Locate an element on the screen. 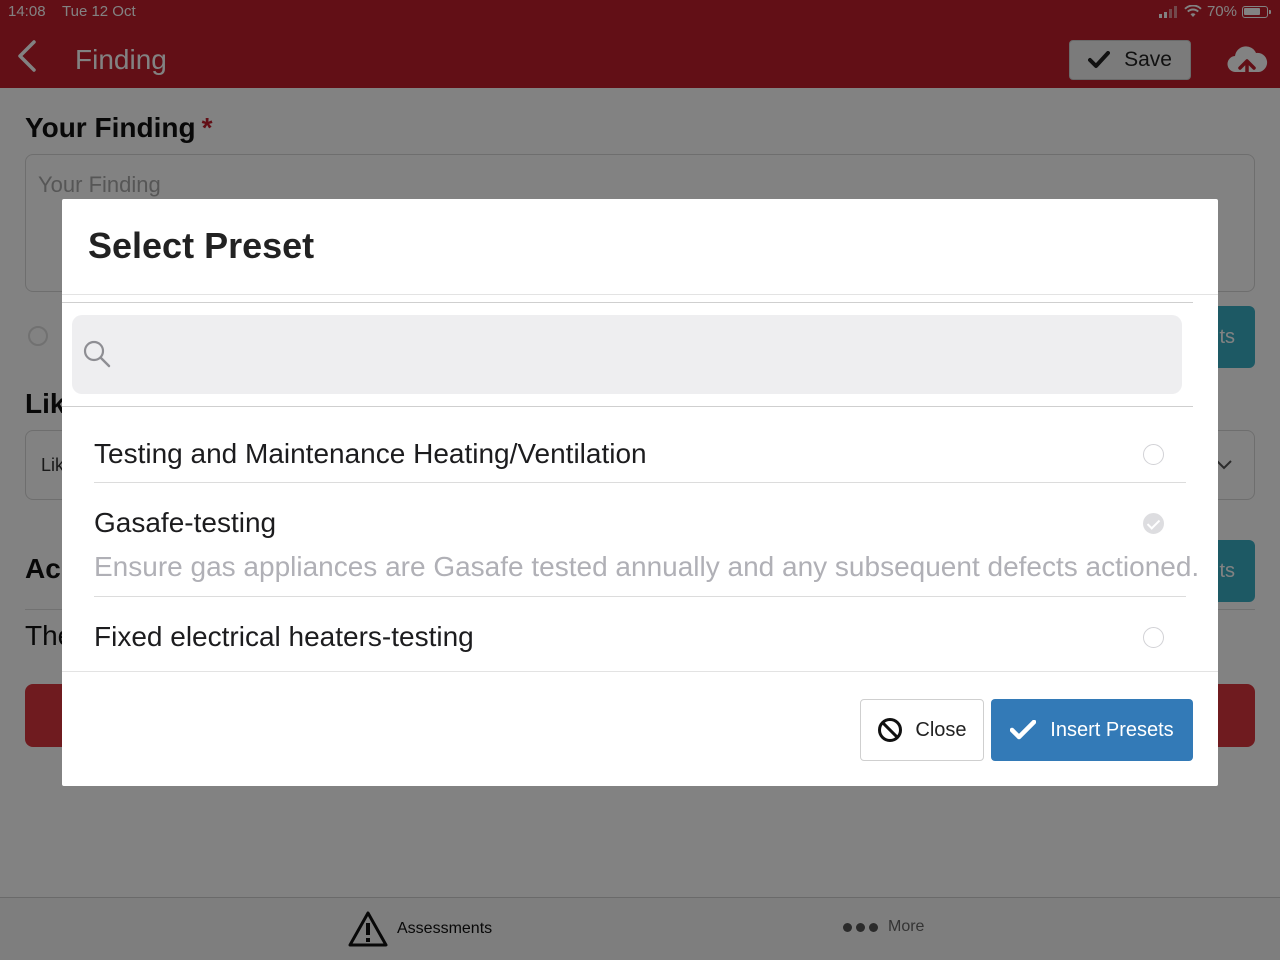 Image resolution: width=1280 pixels, height=960 pixels. modal-title: Select Preset is located at coordinates (201, 245).